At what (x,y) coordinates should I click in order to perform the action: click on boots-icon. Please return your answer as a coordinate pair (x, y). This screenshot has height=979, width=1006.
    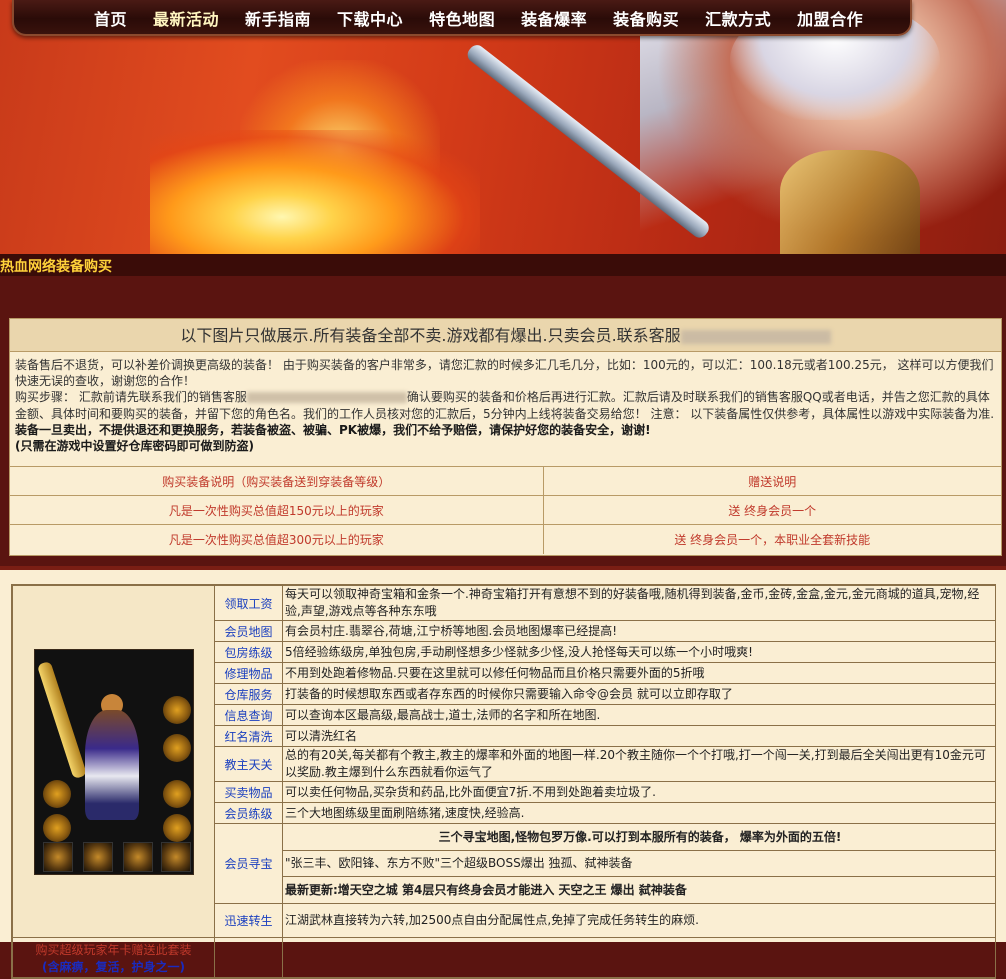
    Looking at the image, I should click on (97, 857).